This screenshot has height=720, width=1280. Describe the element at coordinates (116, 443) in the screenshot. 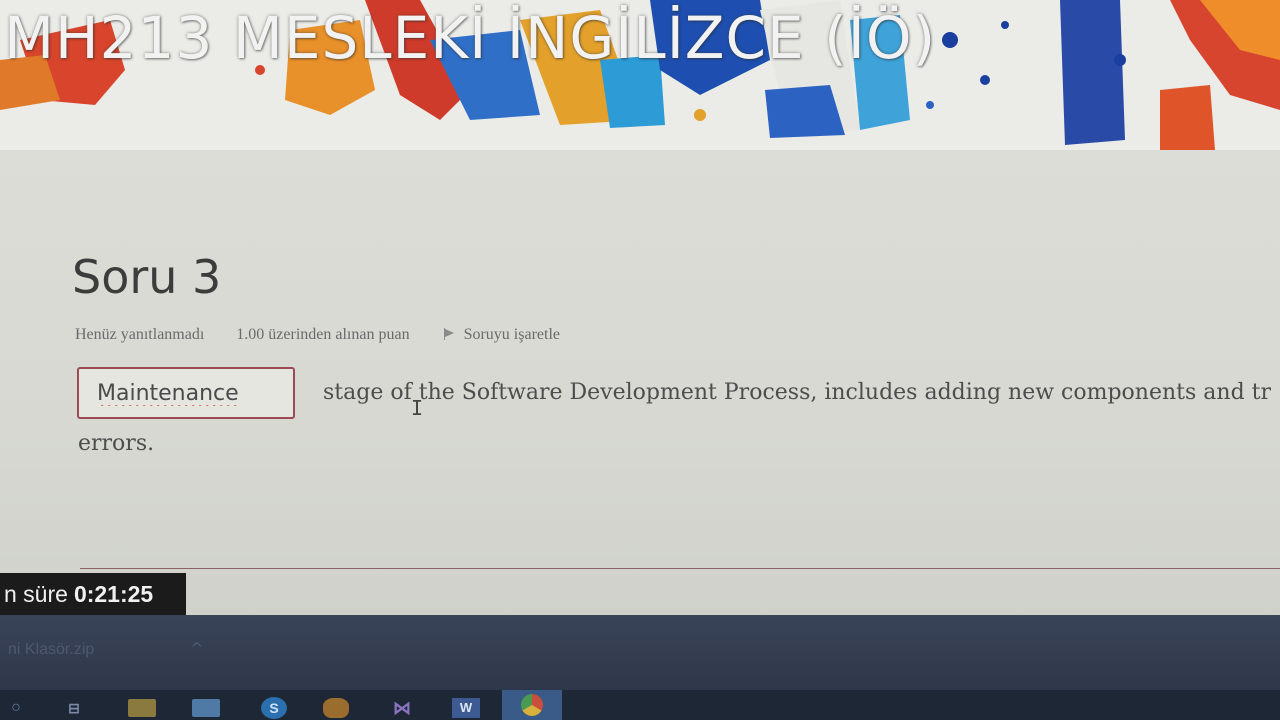

I see `question-text-continued: errors.` at that location.